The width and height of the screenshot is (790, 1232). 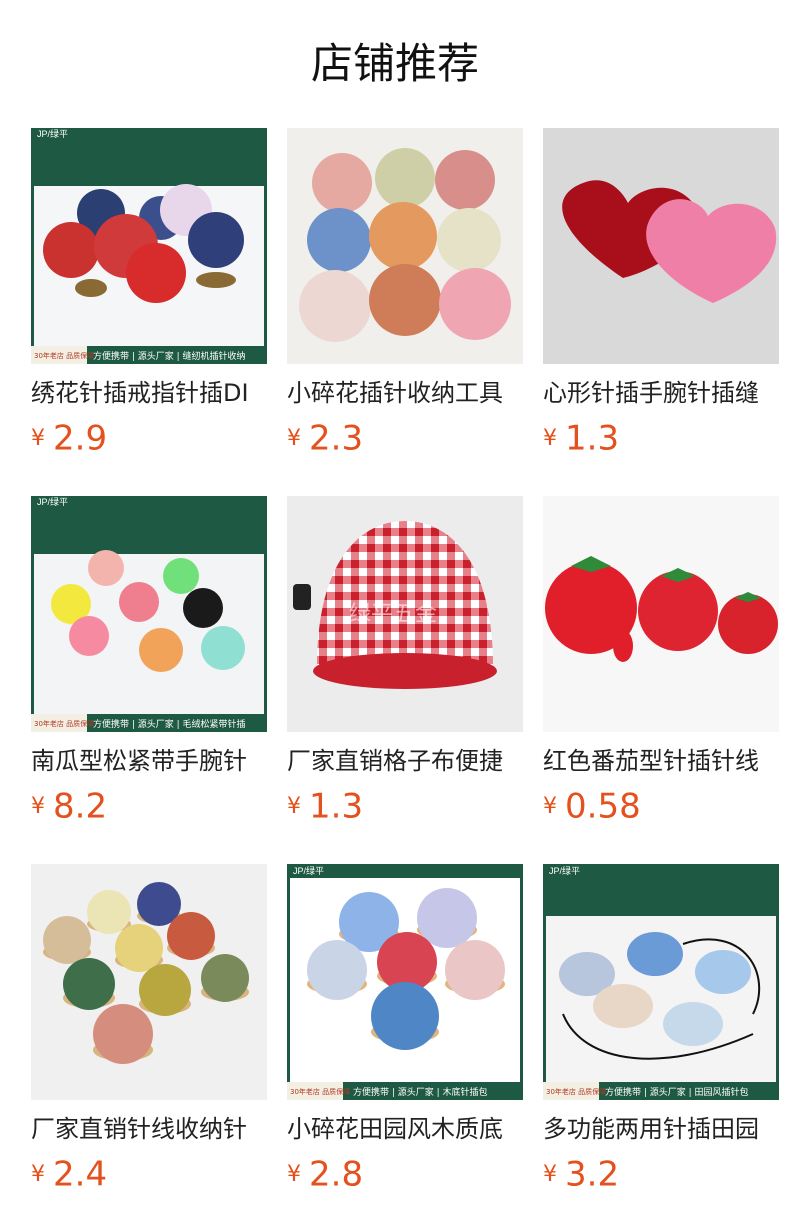 What do you see at coordinates (405, 982) in the screenshot?
I see `product-image: JP/绿平 30年老店 品质保障 方便携带 | 源头厂家 | 木底针插包` at bounding box center [405, 982].